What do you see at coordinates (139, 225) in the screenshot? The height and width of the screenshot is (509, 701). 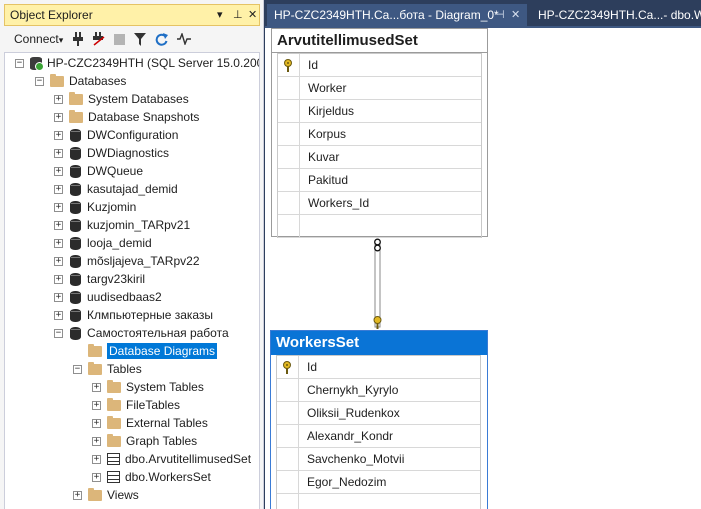 I see `database-label: kuzjomin_TARpv21` at bounding box center [139, 225].